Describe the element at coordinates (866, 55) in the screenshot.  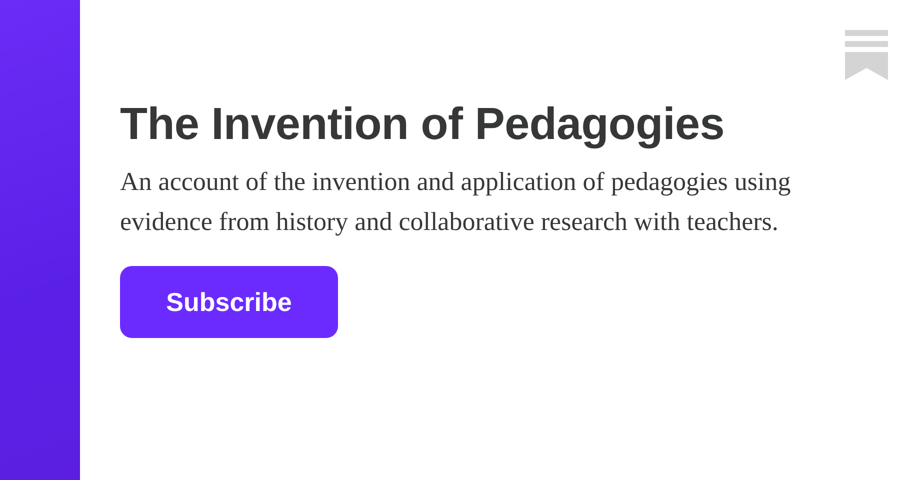
I see `bookmark-icon` at that location.